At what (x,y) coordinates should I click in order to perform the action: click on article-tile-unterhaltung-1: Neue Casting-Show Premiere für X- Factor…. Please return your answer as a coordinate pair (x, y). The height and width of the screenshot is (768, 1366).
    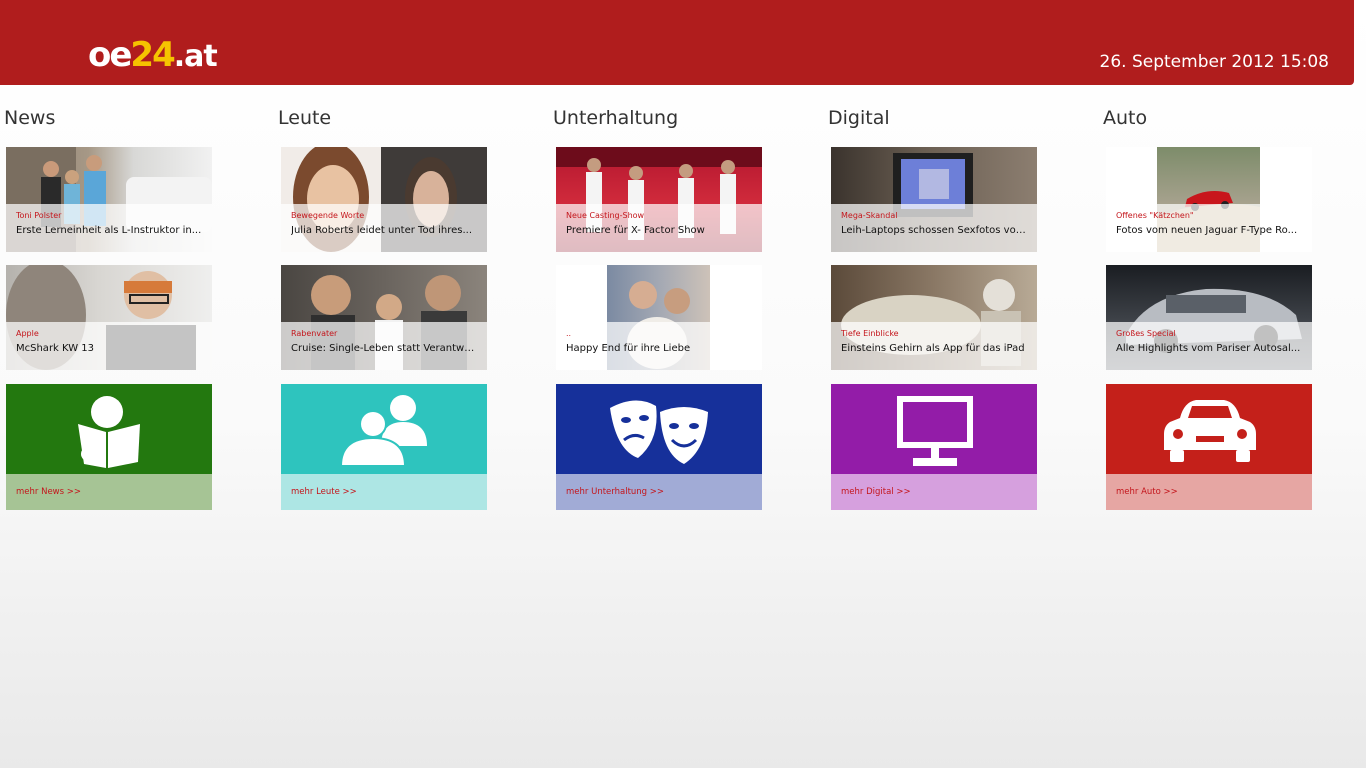
    Looking at the image, I should click on (659, 199).